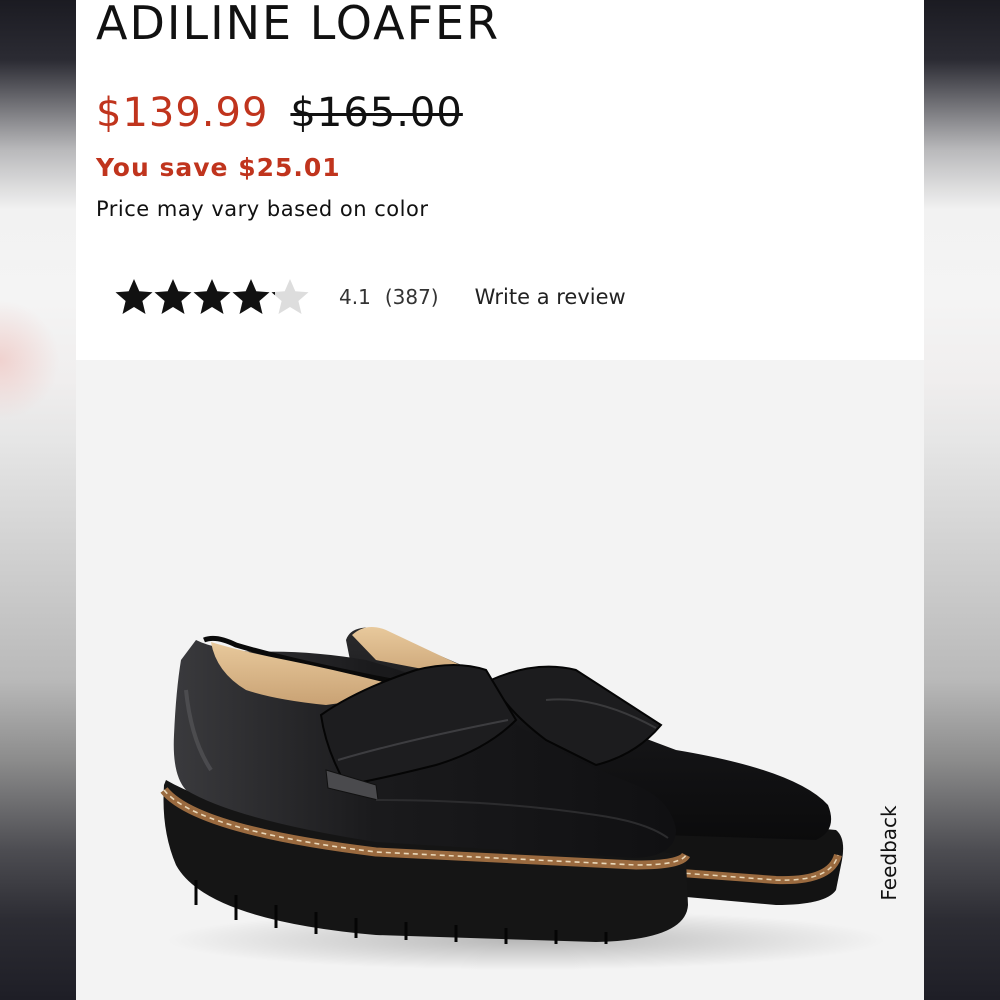  Describe the element at coordinates (218, 167) in the screenshot. I see `savings-text: You save $25.01` at that location.